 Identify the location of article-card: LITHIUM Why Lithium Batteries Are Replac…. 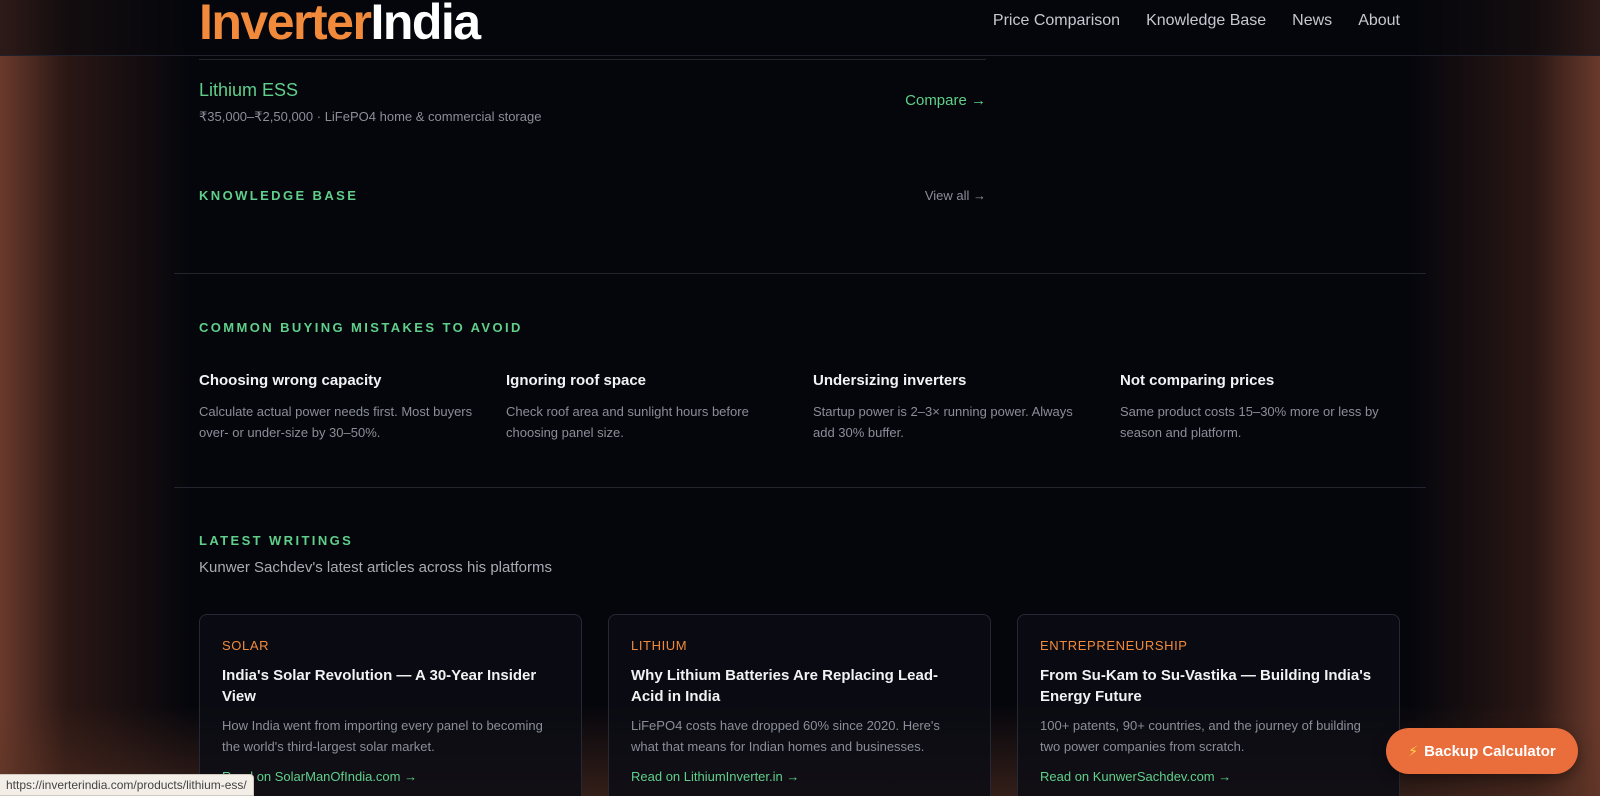
(799, 705).